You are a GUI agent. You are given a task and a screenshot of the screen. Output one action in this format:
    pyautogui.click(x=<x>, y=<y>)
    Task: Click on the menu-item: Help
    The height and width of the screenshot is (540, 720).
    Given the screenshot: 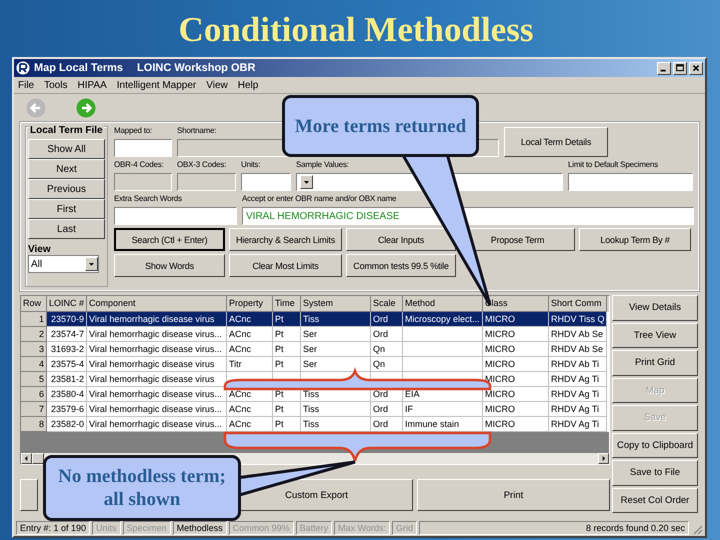 What is the action you would take?
    pyautogui.click(x=248, y=85)
    